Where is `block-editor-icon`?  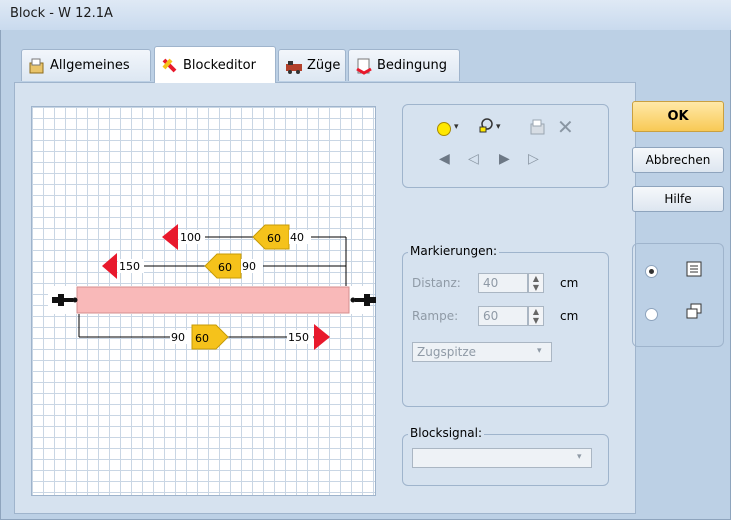
block-editor-icon is located at coordinates (170, 65).